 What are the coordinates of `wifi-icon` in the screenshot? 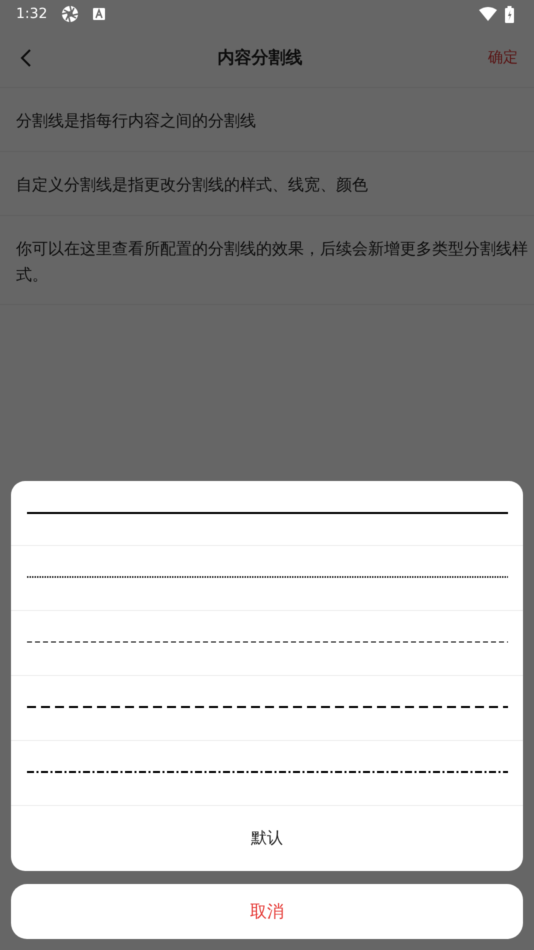 It's located at (488, 14).